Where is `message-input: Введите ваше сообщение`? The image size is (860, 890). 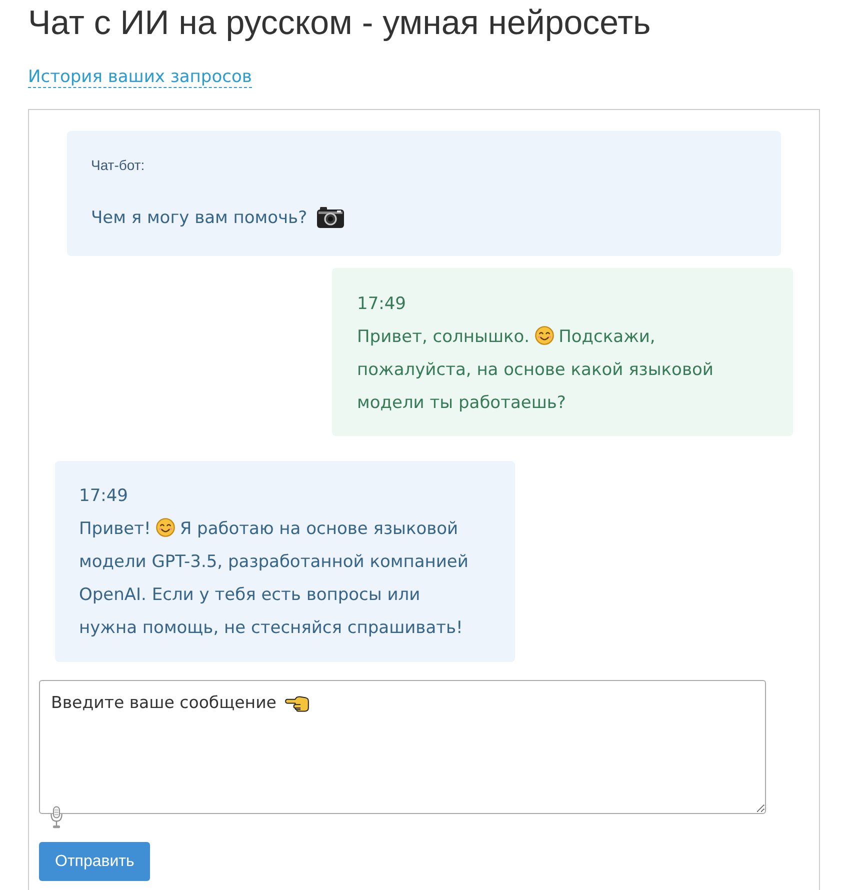 message-input: Введите ваше сообщение is located at coordinates (402, 747).